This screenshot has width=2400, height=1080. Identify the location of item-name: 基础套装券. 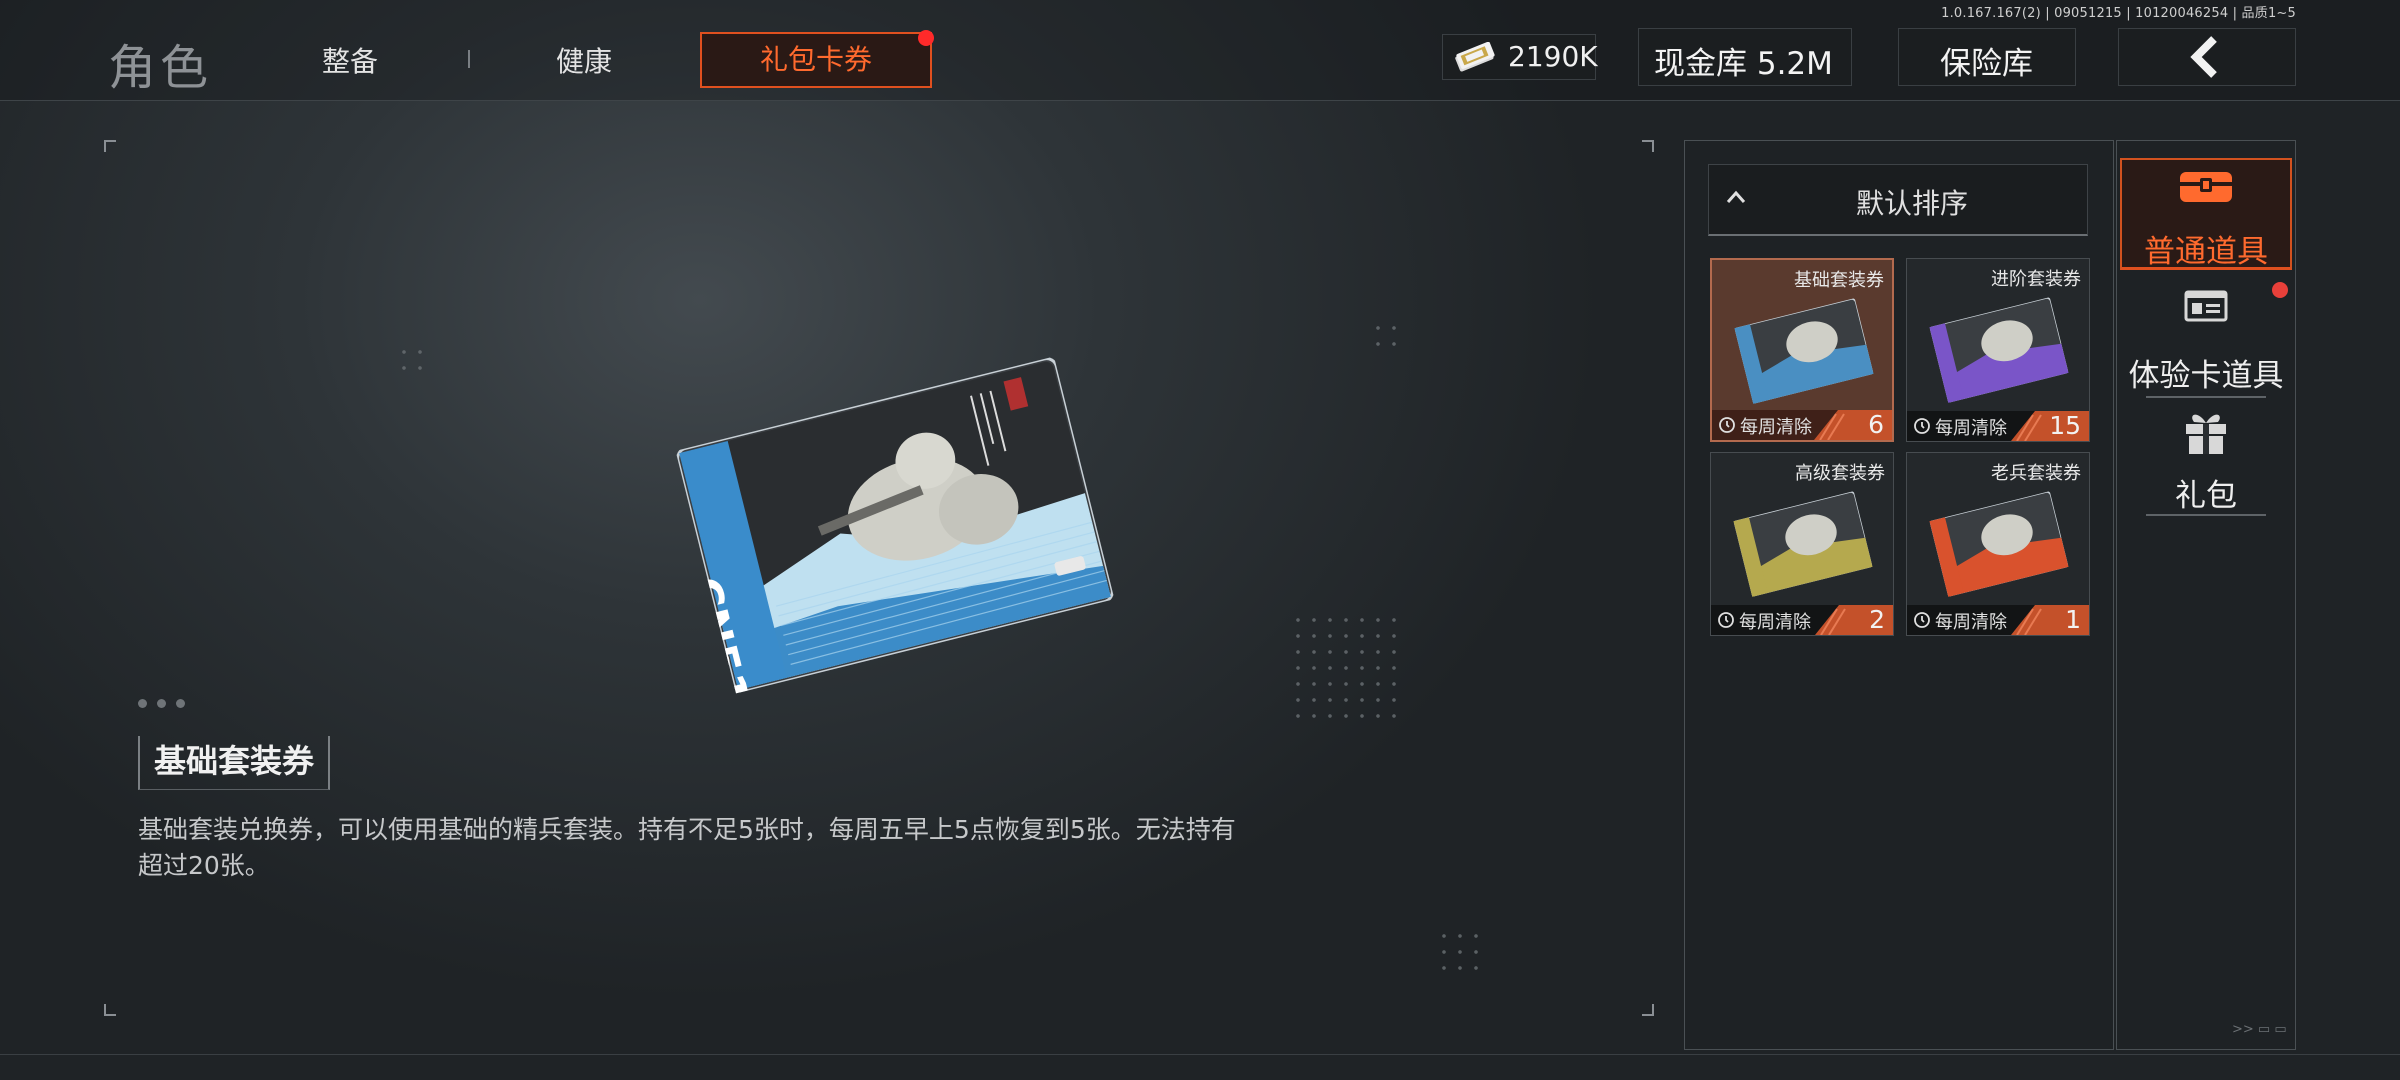
(1839, 280).